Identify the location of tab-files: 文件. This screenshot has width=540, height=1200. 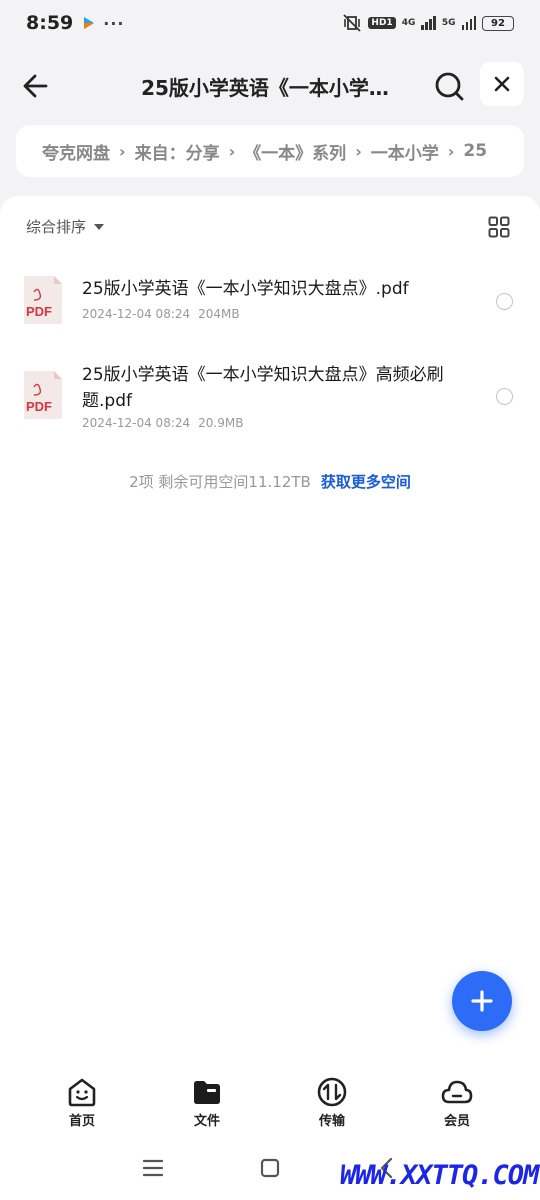
(207, 1102).